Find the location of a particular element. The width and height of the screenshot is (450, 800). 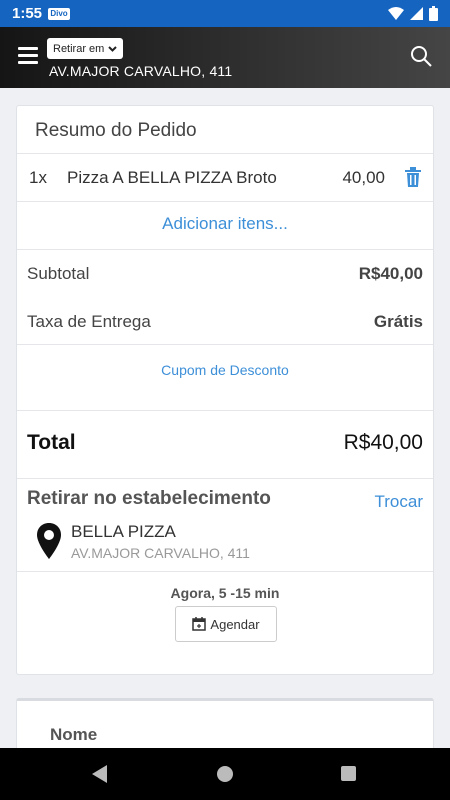

pickup-mode-select: Retirar em is located at coordinates (85, 48).